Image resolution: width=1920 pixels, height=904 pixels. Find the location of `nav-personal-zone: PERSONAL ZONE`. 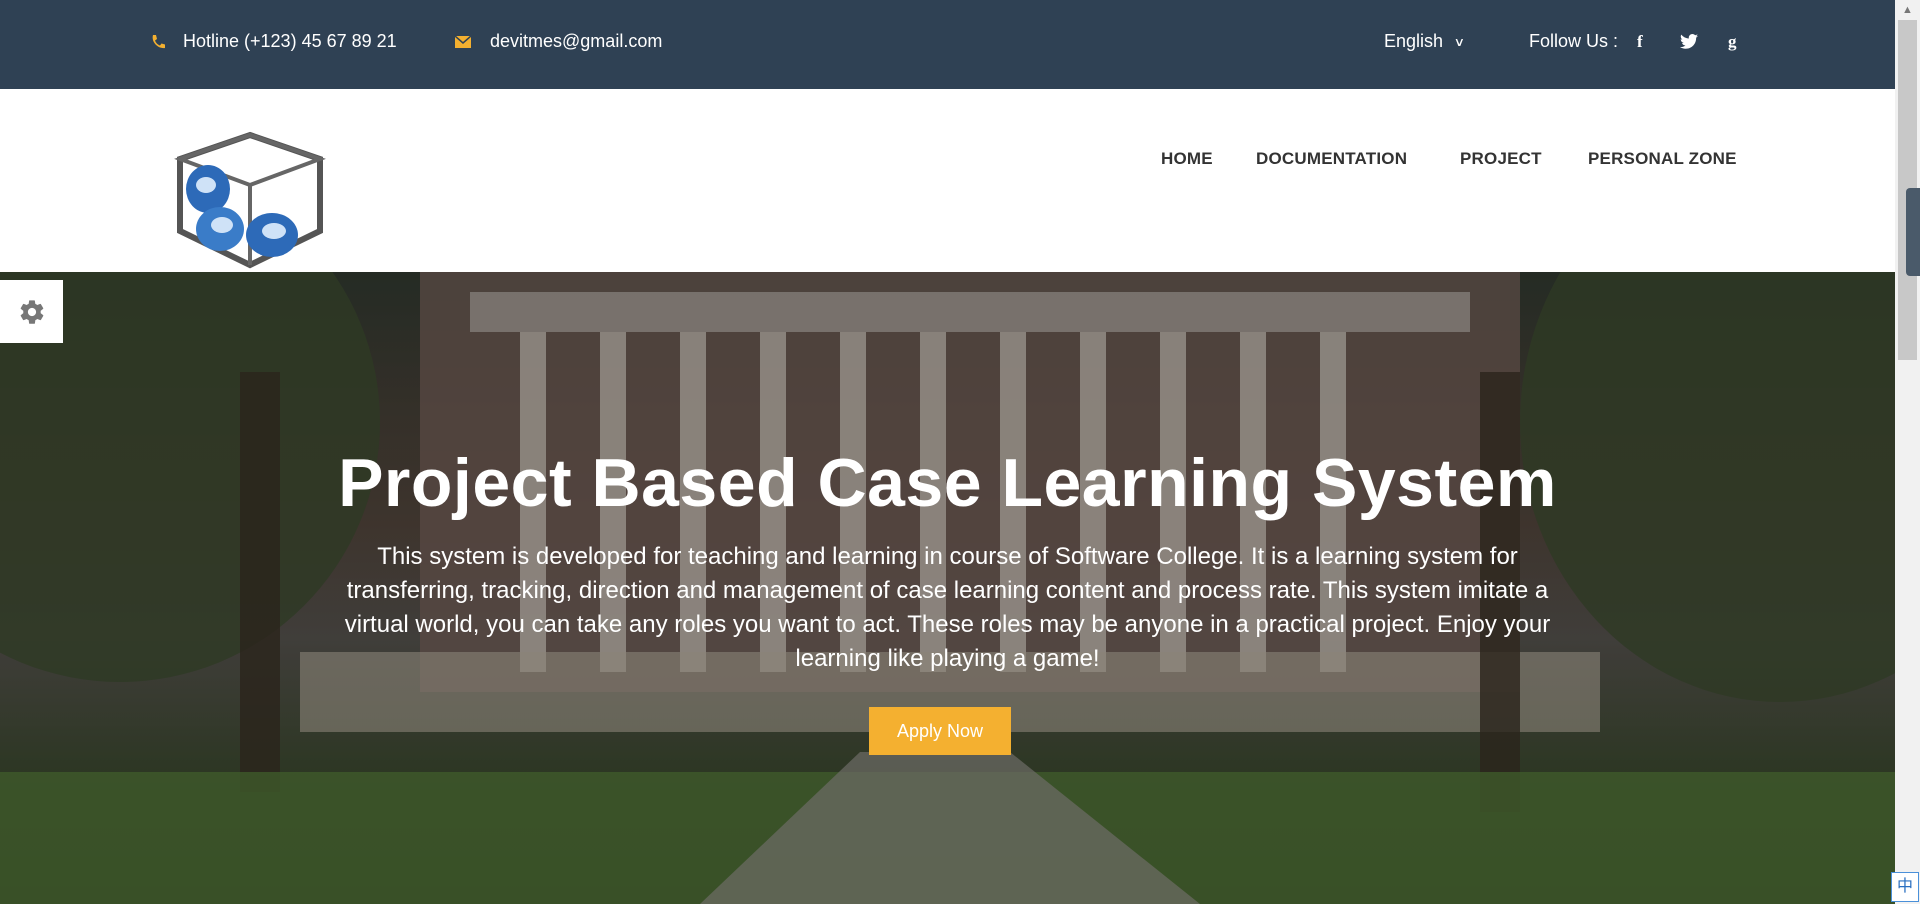

nav-personal-zone: PERSONAL ZONE is located at coordinates (1662, 159).